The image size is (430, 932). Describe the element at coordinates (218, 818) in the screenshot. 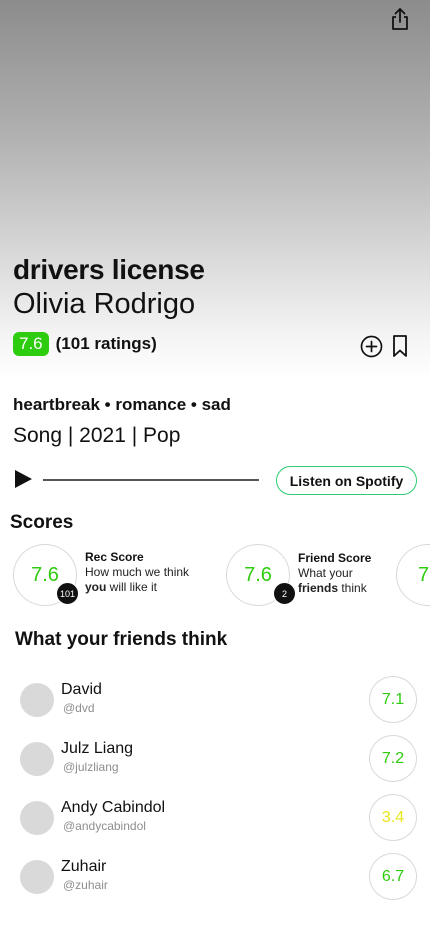

I see `friend-row: Andy Cabindol @andycabindol 3.4` at that location.